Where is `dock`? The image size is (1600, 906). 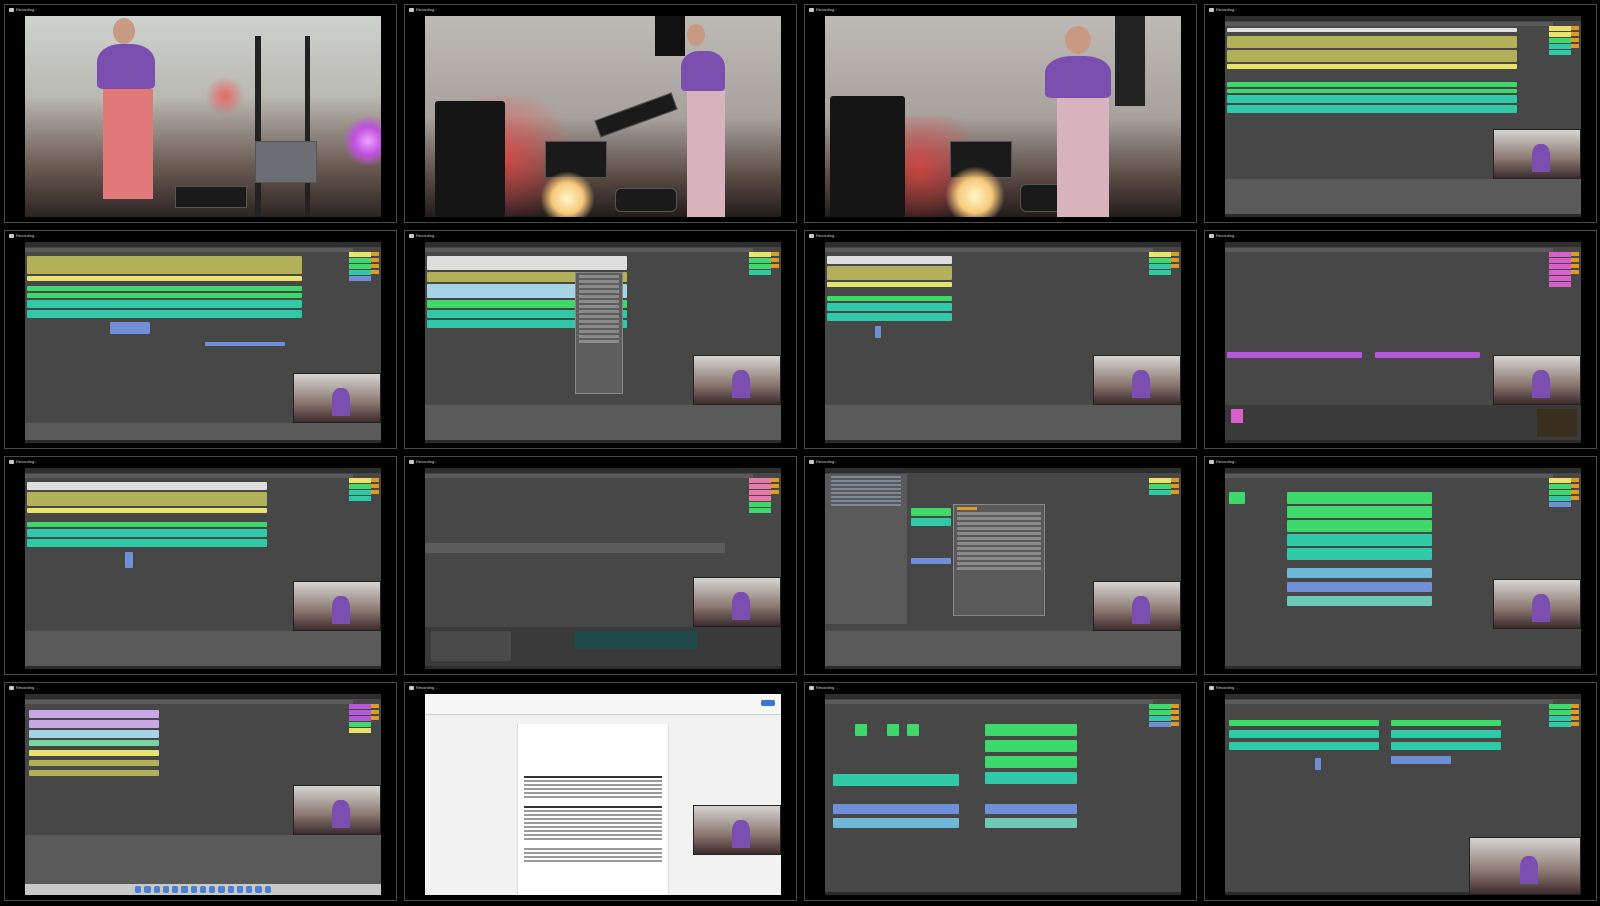
dock is located at coordinates (203, 889).